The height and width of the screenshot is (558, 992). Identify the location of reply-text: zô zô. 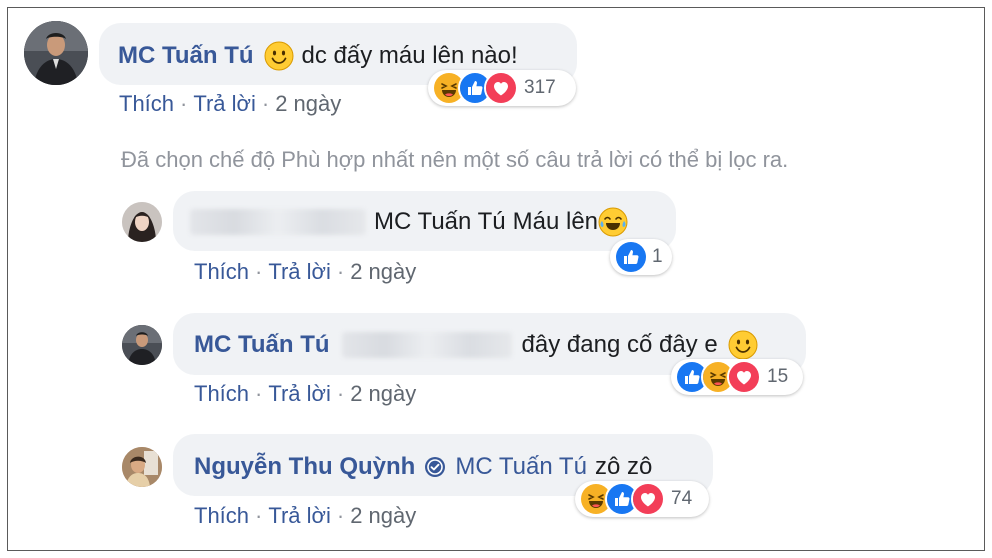
(623, 466).